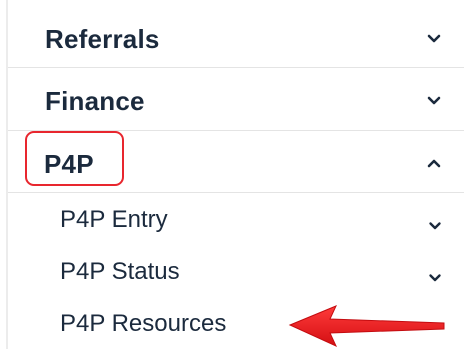  What do you see at coordinates (120, 271) in the screenshot?
I see `sidebar-subitem-label: P4P Status` at bounding box center [120, 271].